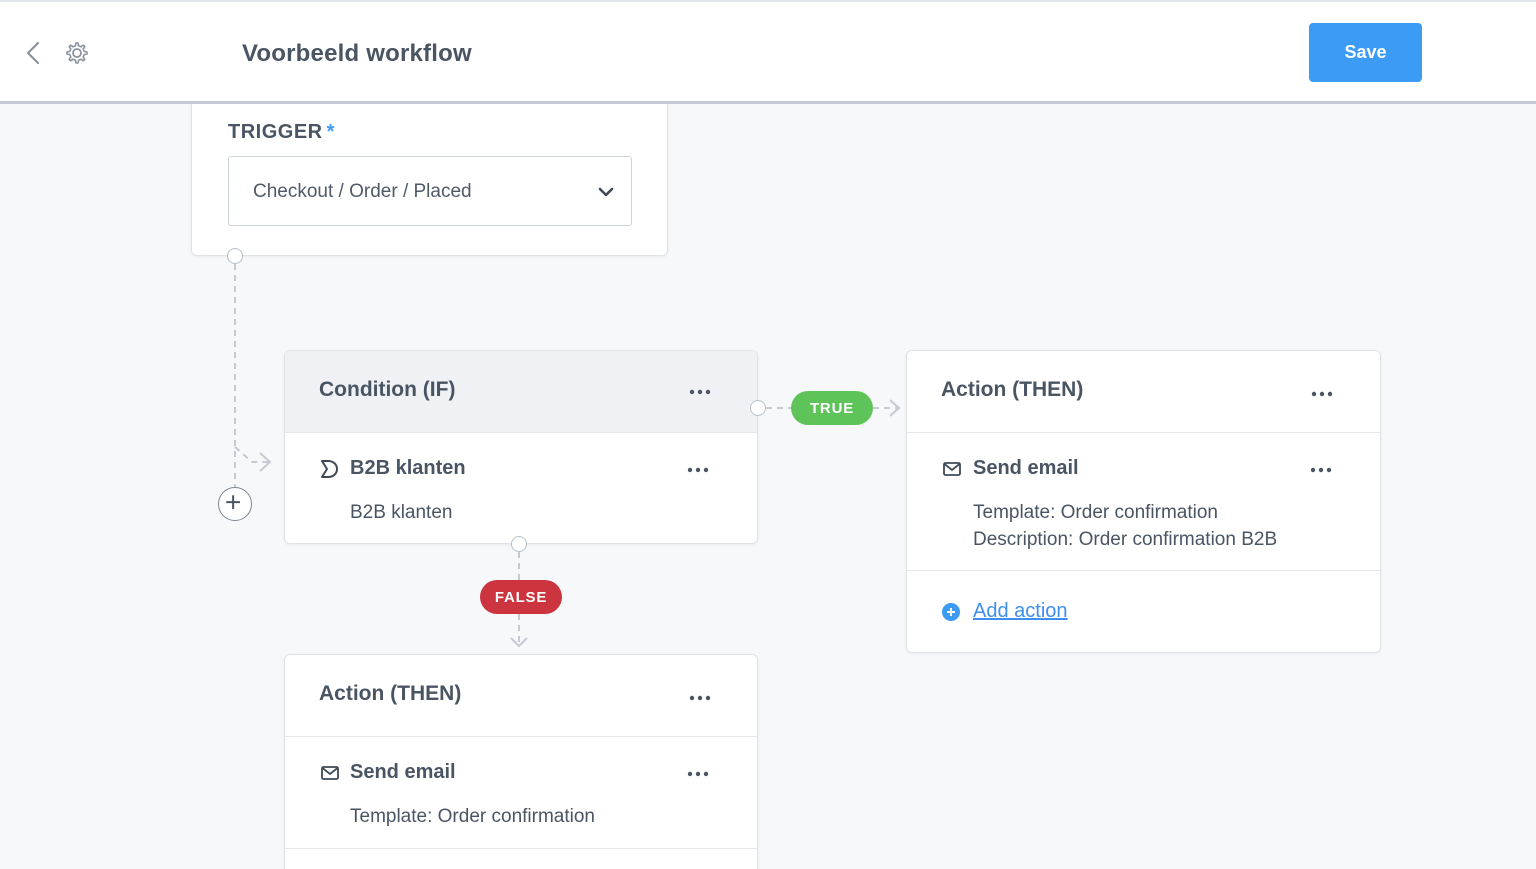 The width and height of the screenshot is (1536, 869). What do you see at coordinates (768, 52) in the screenshot?
I see `top-bar: Voorbeeld workflow Save` at bounding box center [768, 52].